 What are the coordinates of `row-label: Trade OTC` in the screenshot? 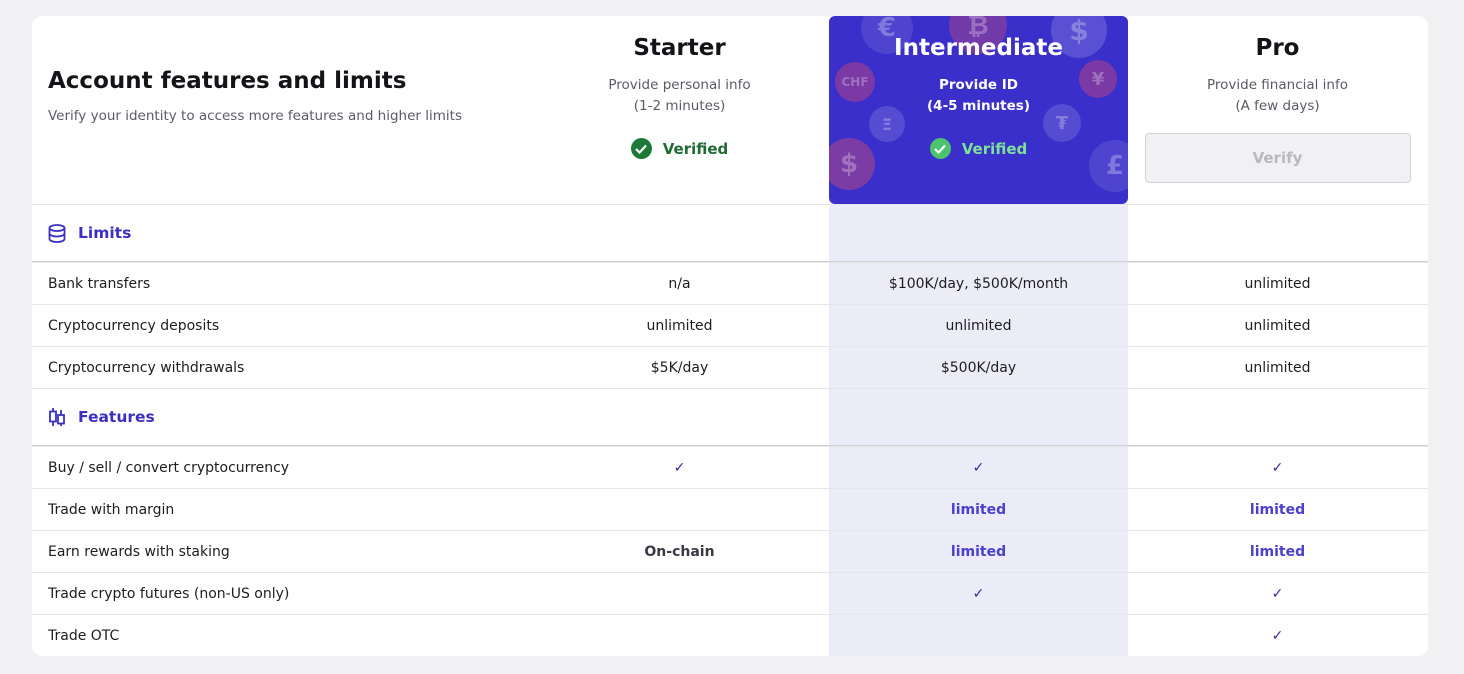 It's located at (84, 635).